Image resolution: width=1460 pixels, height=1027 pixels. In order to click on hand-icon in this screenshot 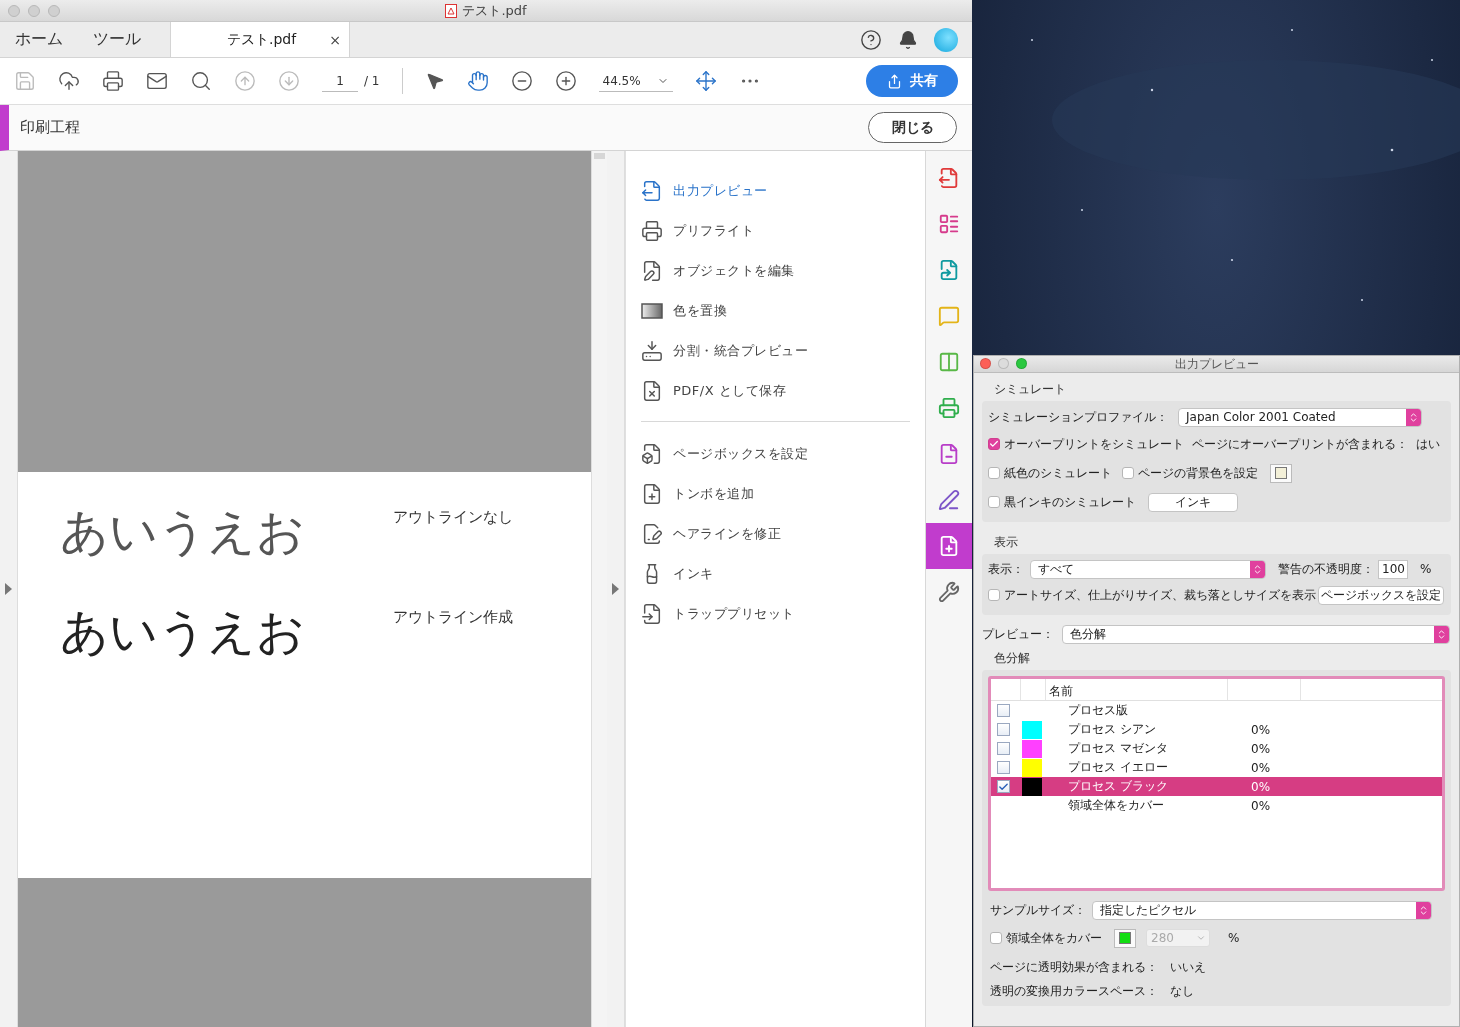, I will do `click(477, 81)`.